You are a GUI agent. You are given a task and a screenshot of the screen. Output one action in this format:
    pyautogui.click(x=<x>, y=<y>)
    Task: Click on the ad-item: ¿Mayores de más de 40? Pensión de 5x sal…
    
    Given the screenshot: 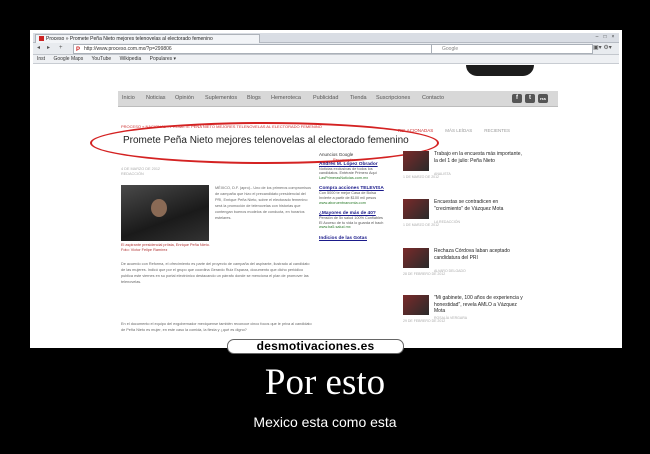 What is the action you would take?
    pyautogui.click(x=351, y=220)
    